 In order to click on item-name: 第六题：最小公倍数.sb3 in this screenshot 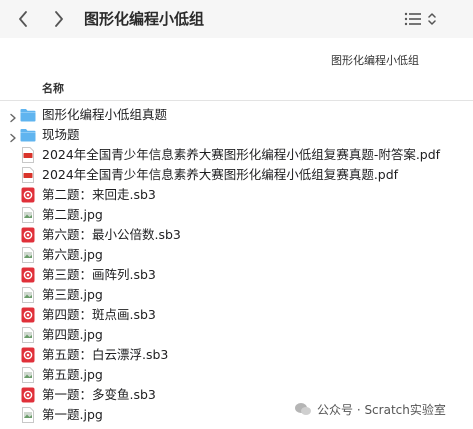, I will do `click(111, 234)`.